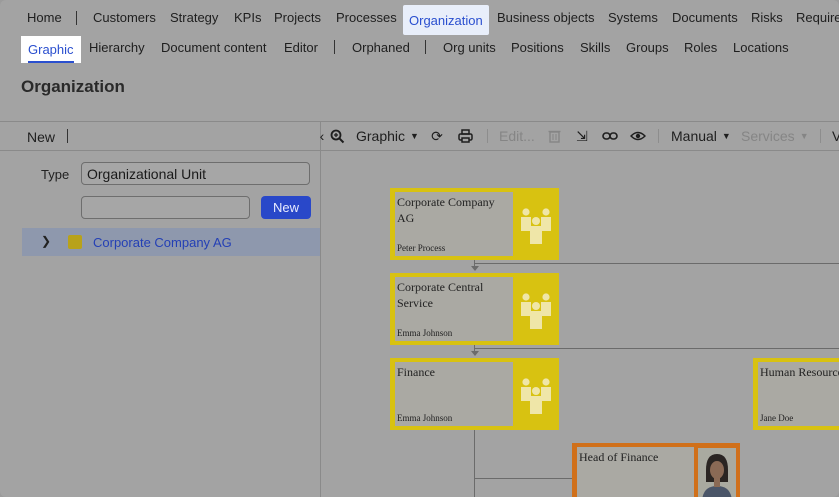 The image size is (839, 497). I want to click on org-unit-node: Corporate Company AG Peter Process, so click(474, 224).